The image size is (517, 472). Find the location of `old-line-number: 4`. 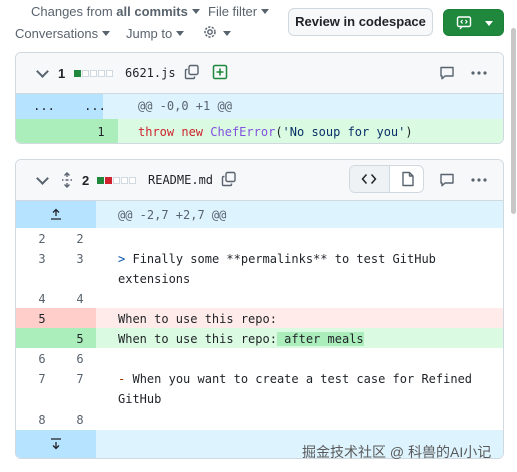

old-line-number: 4 is located at coordinates (42, 299).